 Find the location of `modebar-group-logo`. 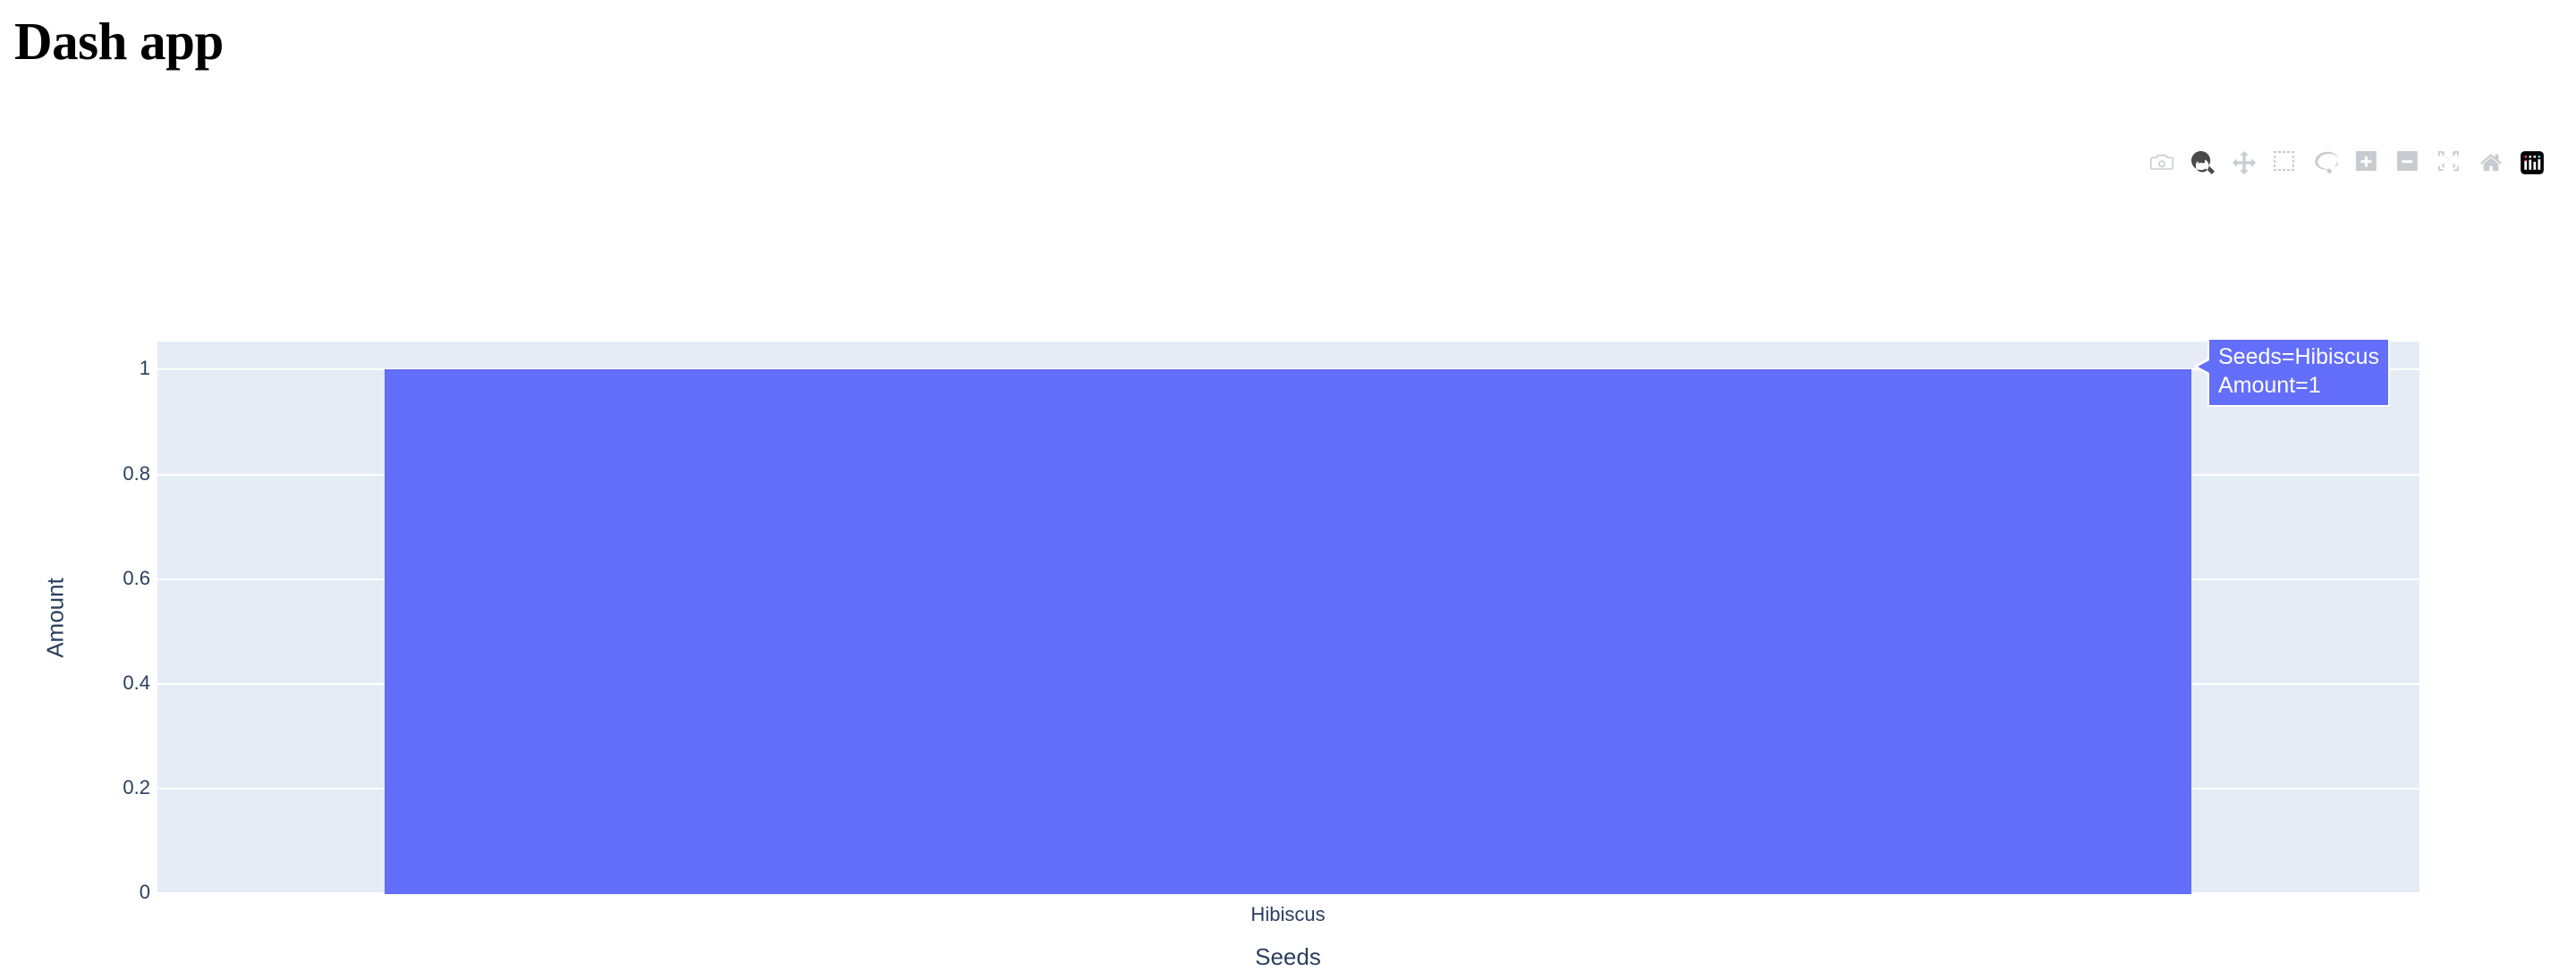

modebar-group-logo is located at coordinates (2532, 163).